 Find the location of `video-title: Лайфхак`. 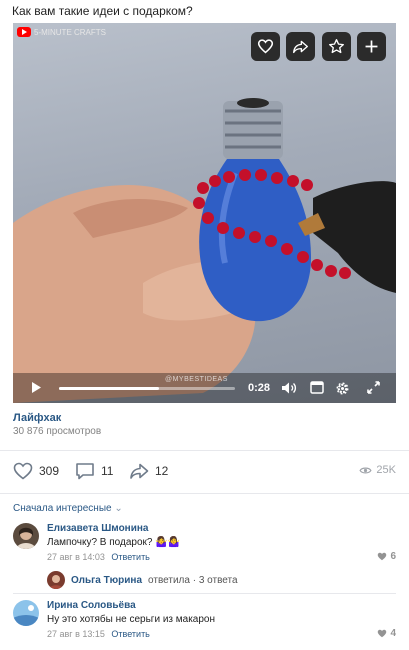

video-title: Лайфхак is located at coordinates (37, 418).